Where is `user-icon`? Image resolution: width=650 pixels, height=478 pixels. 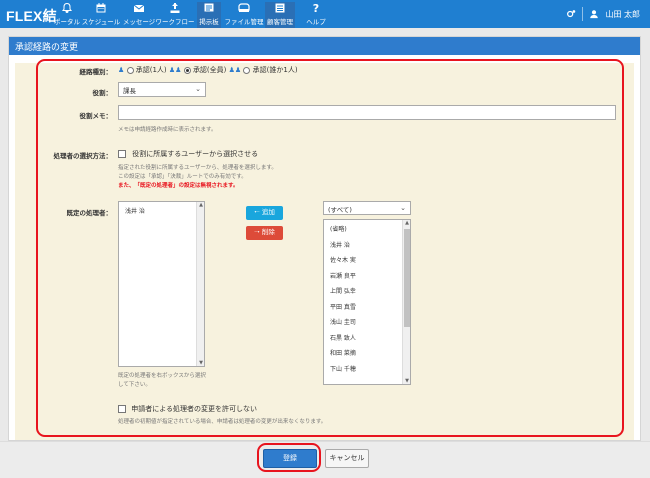 user-icon is located at coordinates (594, 14).